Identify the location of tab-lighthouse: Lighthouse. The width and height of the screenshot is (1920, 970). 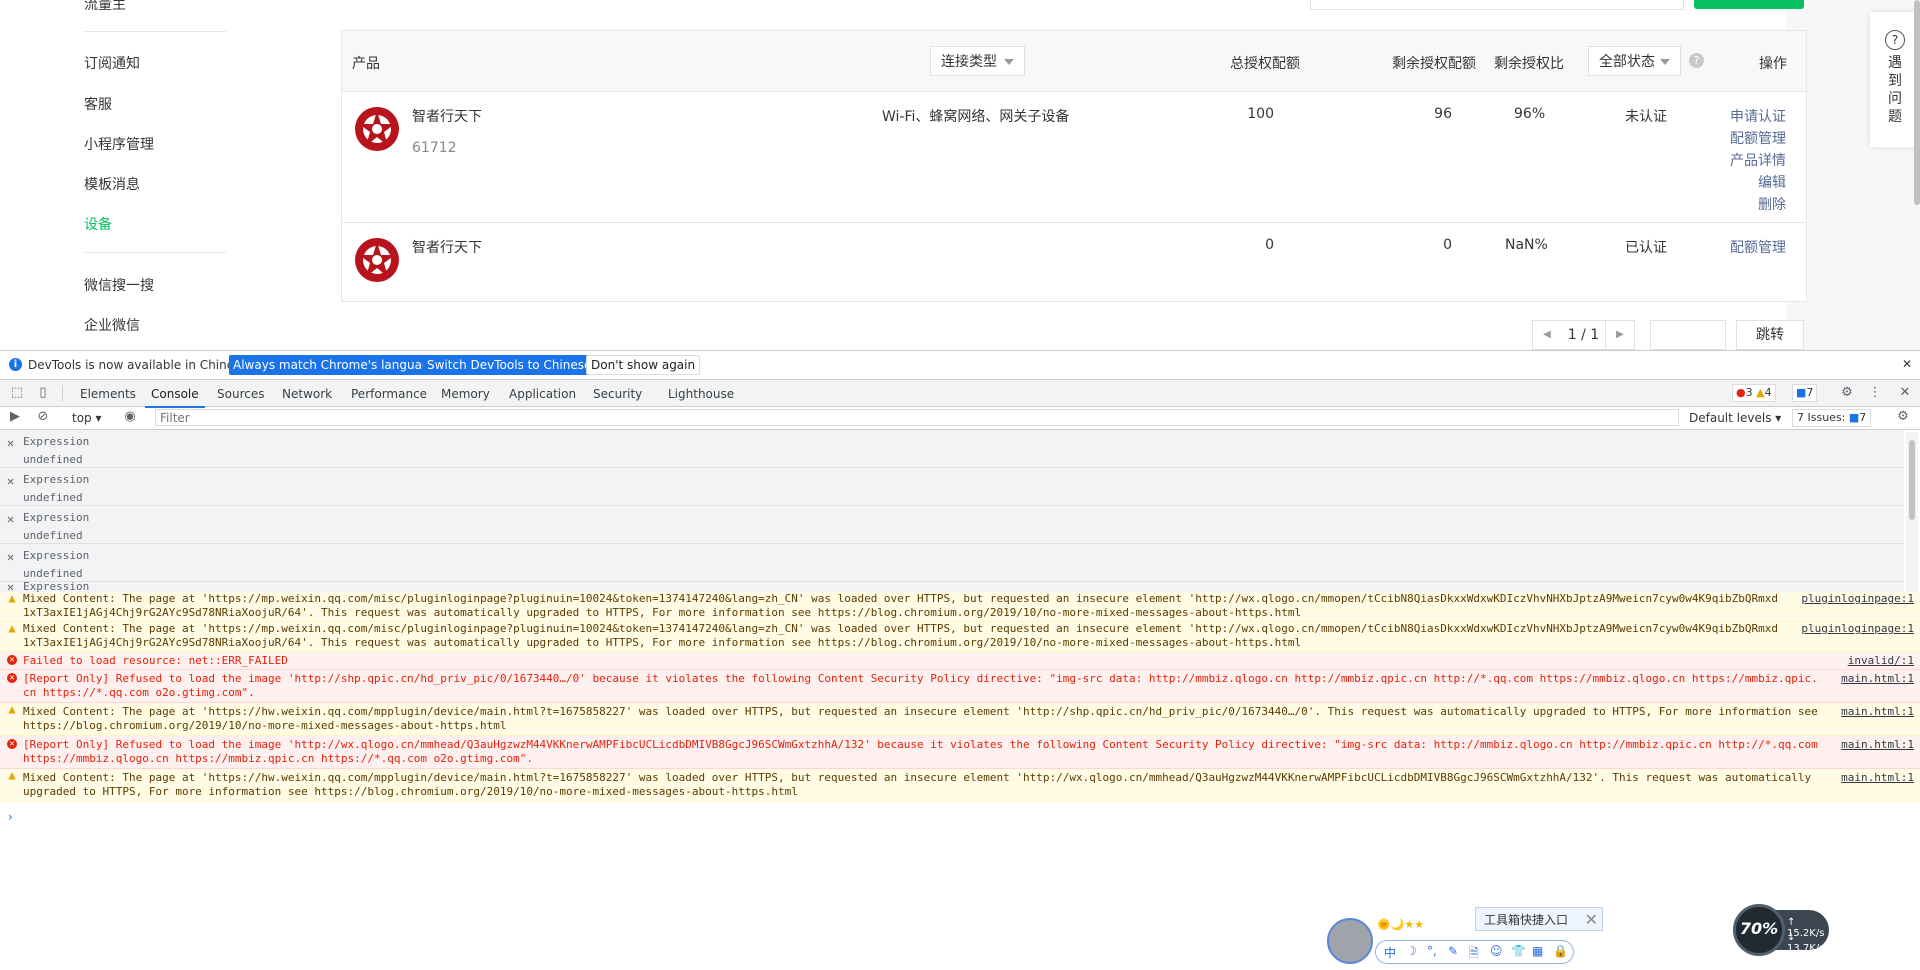
(701, 394).